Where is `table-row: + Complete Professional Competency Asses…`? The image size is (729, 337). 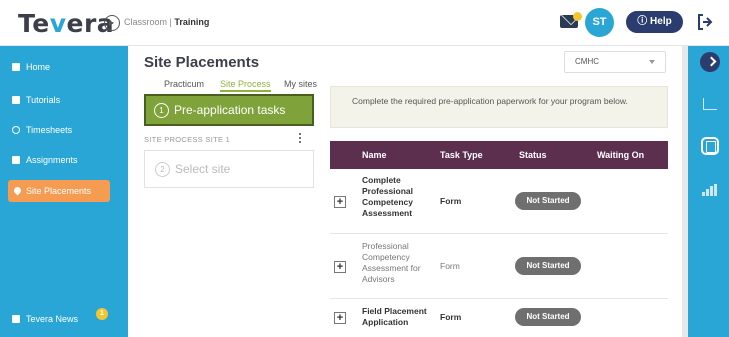 table-row: + Complete Professional Competency Asses… is located at coordinates (499, 201).